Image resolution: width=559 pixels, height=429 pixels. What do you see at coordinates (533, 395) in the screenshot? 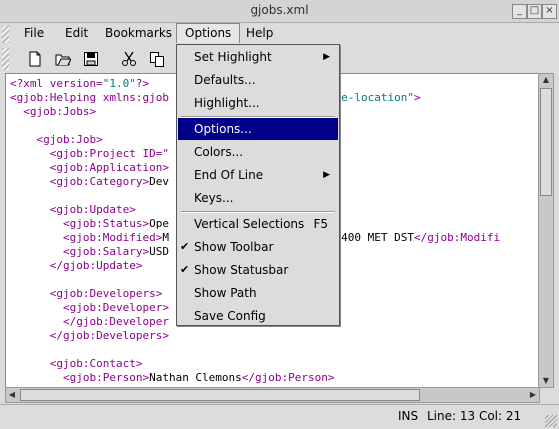
I see `scroll-right-icon: ▶` at bounding box center [533, 395].